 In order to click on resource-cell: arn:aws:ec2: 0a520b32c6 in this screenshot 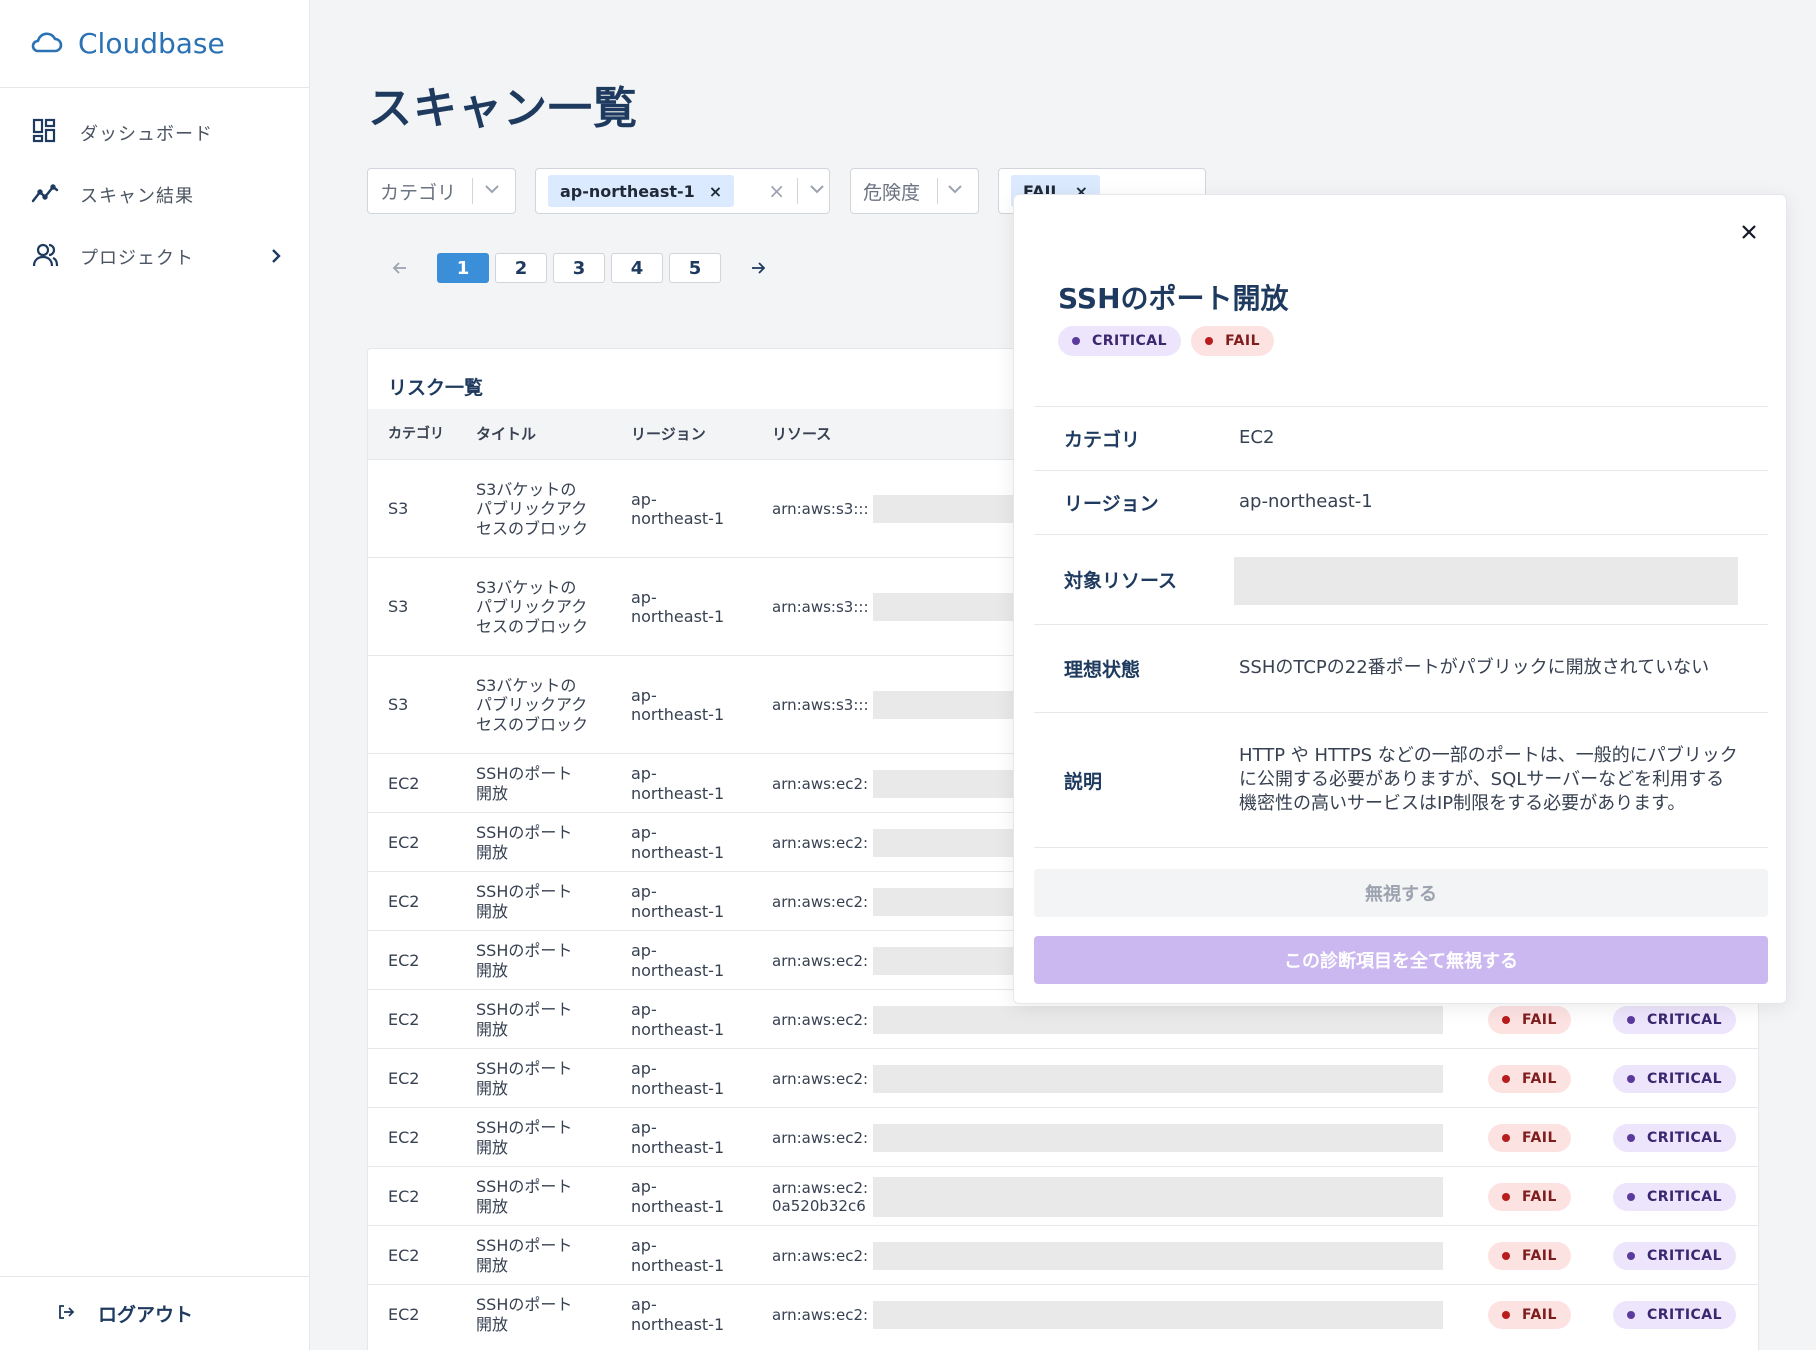, I will do `click(820, 1196)`.